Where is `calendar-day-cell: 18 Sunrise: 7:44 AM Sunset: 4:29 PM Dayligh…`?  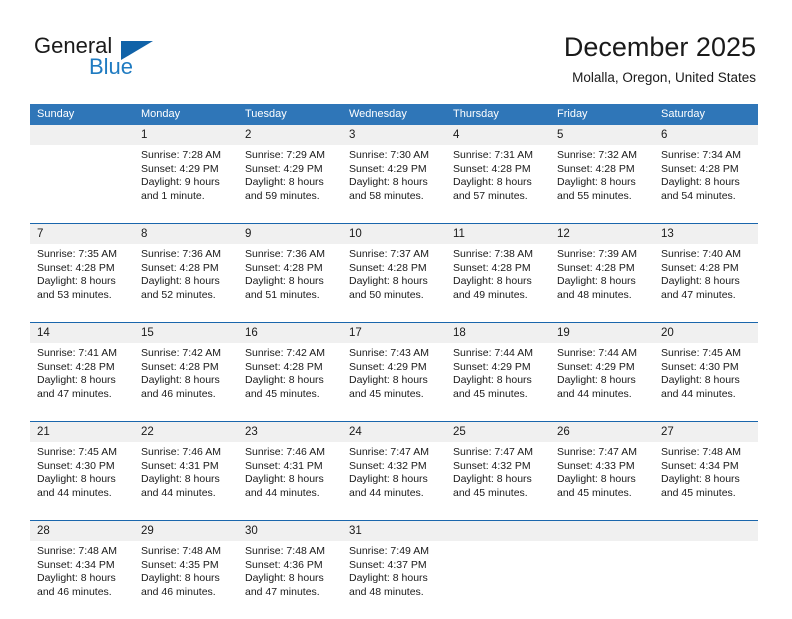
calendar-day-cell: 18 Sunrise: 7:44 AM Sunset: 4:29 PM Dayligh… is located at coordinates (498, 367).